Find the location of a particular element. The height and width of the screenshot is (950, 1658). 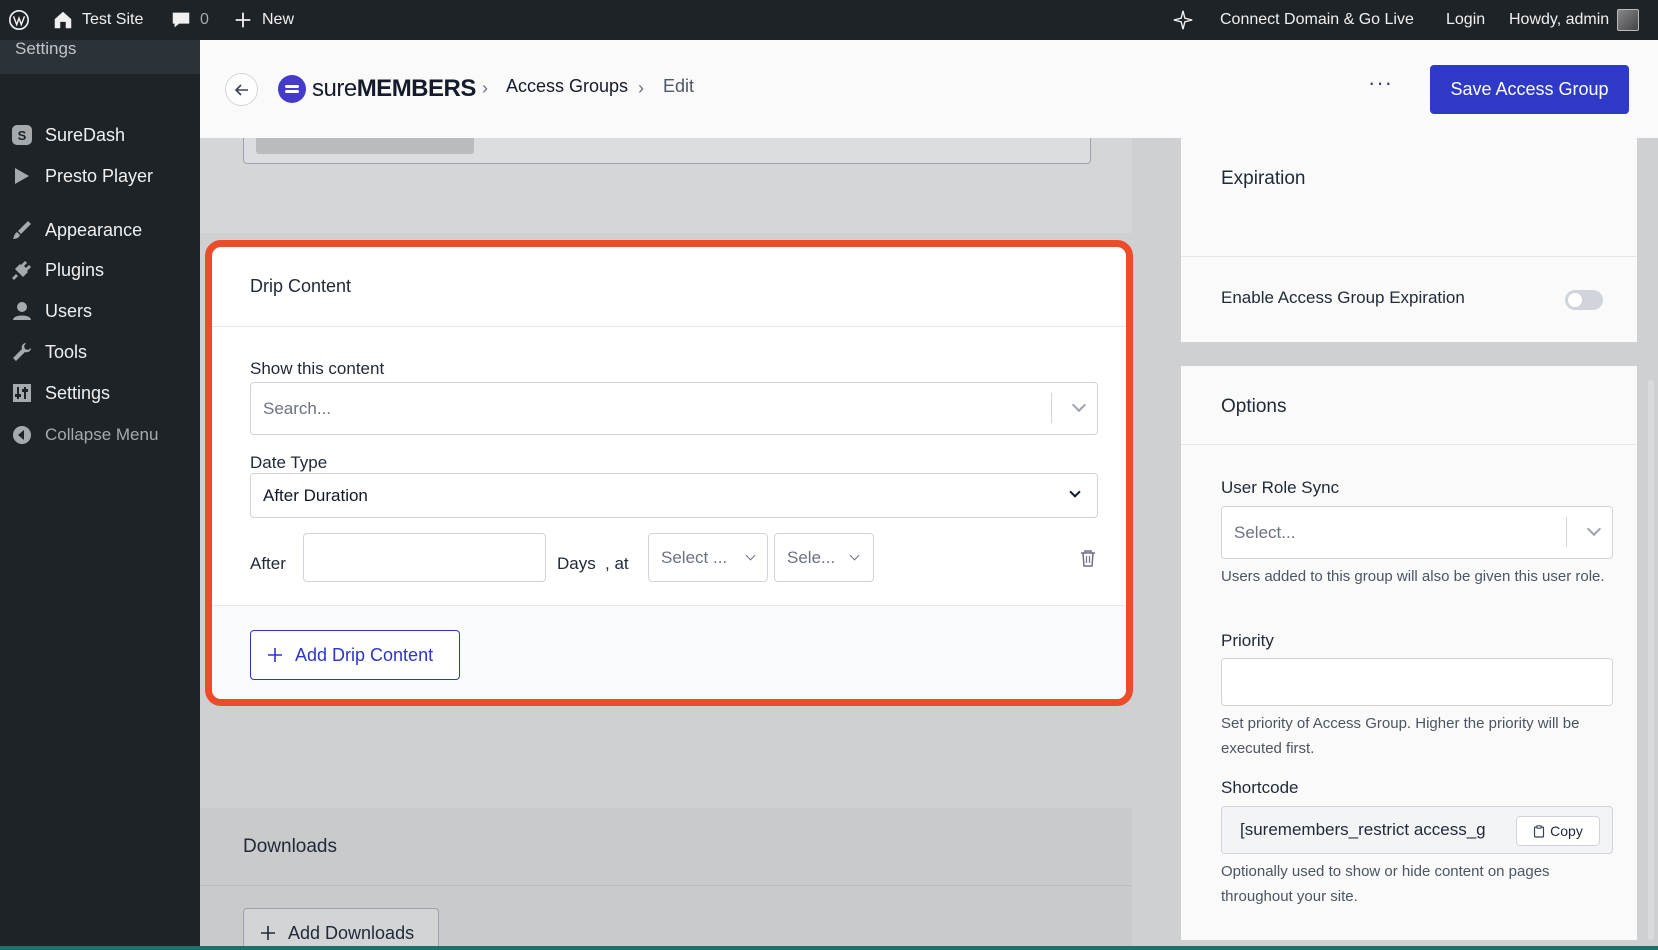

arrow-left-icon is located at coordinates (241, 89).